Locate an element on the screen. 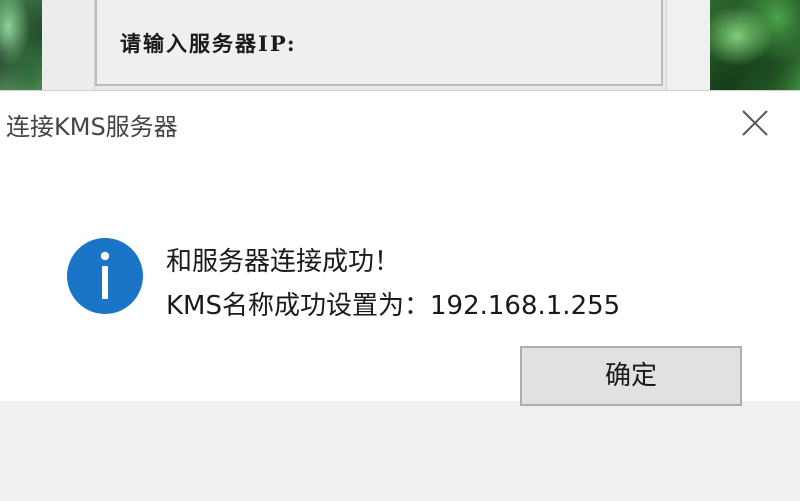  dialog-titlebar: 连接KMS服务器 is located at coordinates (400, 123).